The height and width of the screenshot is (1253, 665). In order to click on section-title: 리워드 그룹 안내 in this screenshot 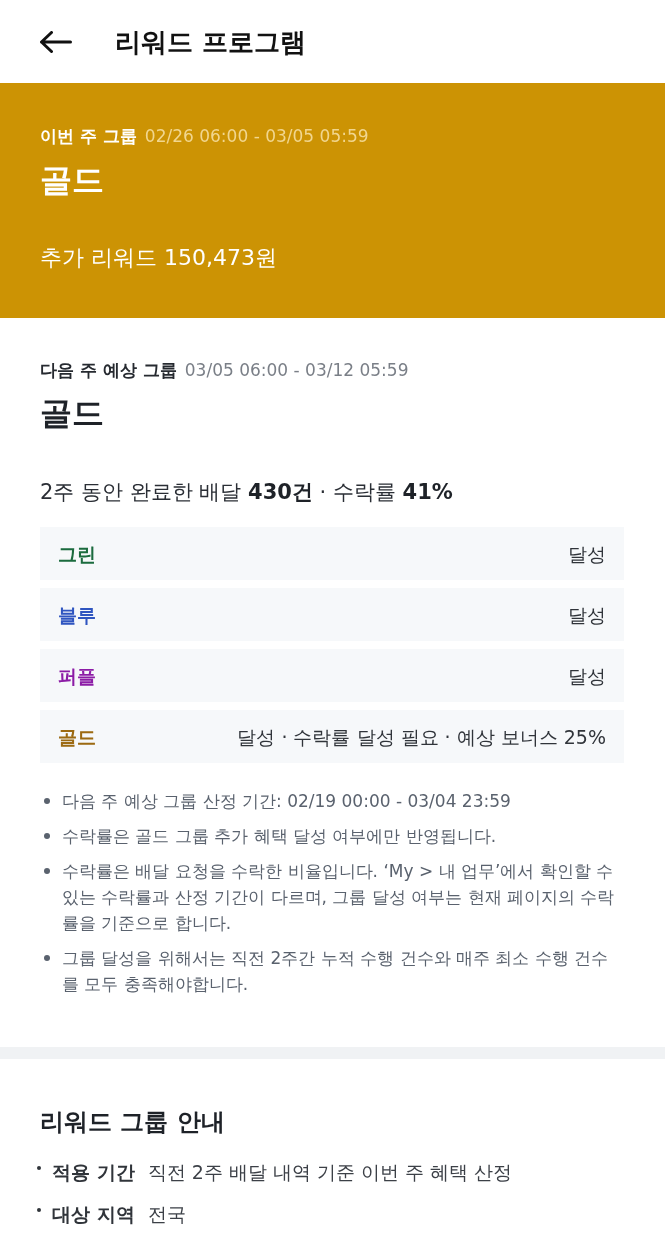, I will do `click(132, 1122)`.